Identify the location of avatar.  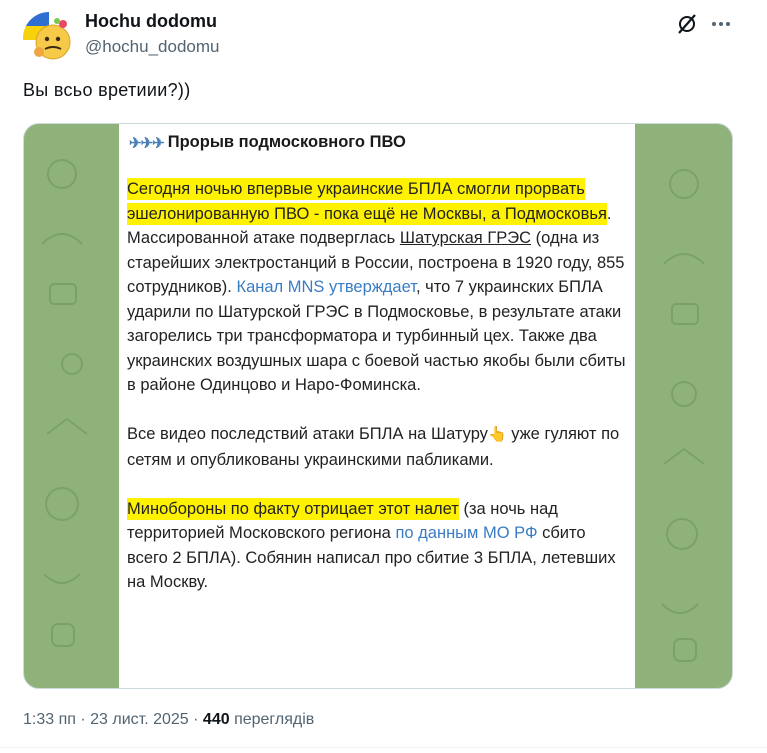
(49, 38).